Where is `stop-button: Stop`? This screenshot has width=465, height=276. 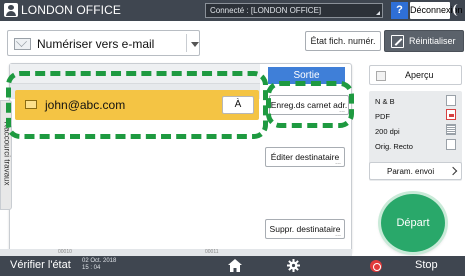
stop-button: Stop is located at coordinates (426, 265).